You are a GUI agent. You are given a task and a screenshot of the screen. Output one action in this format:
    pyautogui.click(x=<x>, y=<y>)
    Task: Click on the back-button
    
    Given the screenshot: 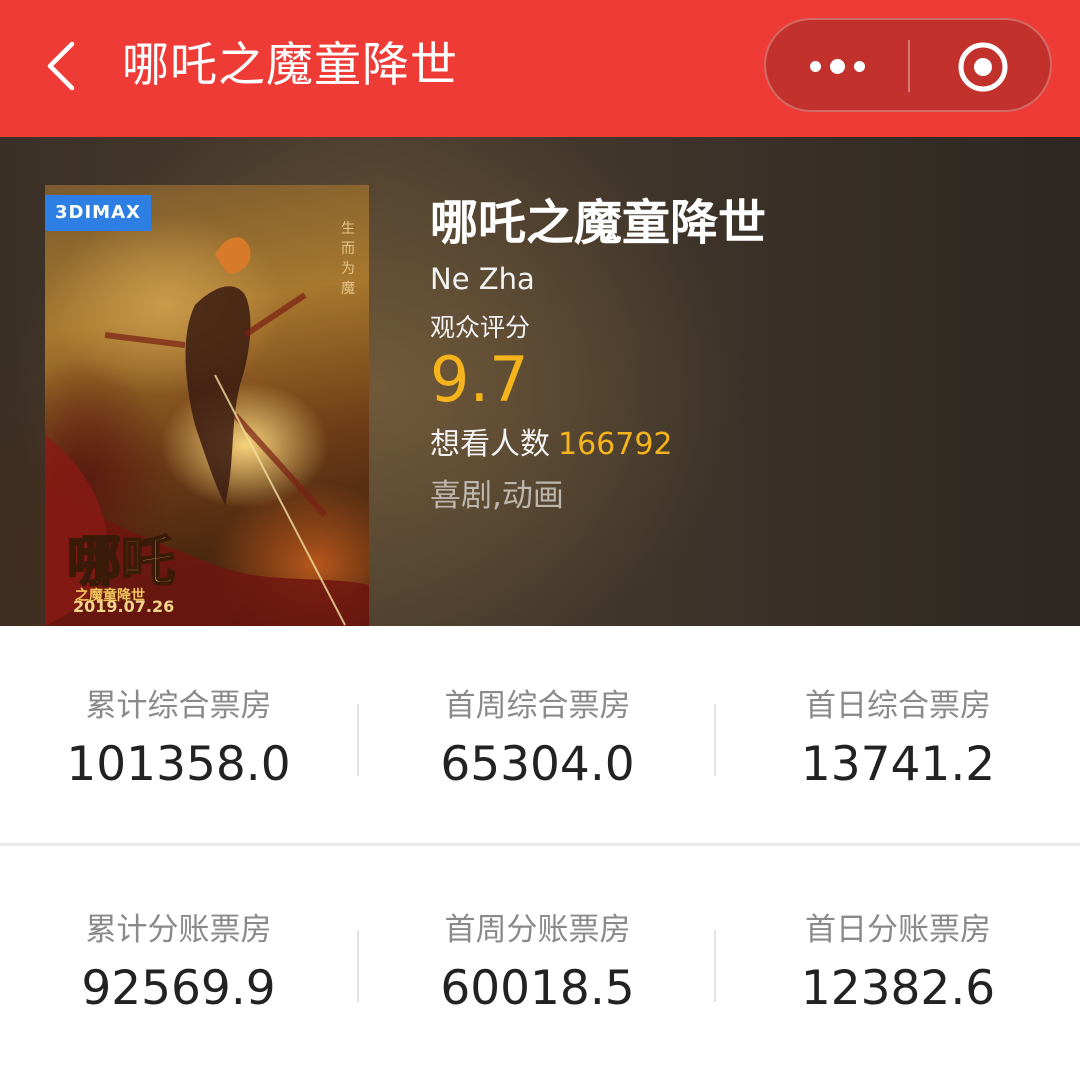 What is the action you would take?
    pyautogui.click(x=60, y=66)
    